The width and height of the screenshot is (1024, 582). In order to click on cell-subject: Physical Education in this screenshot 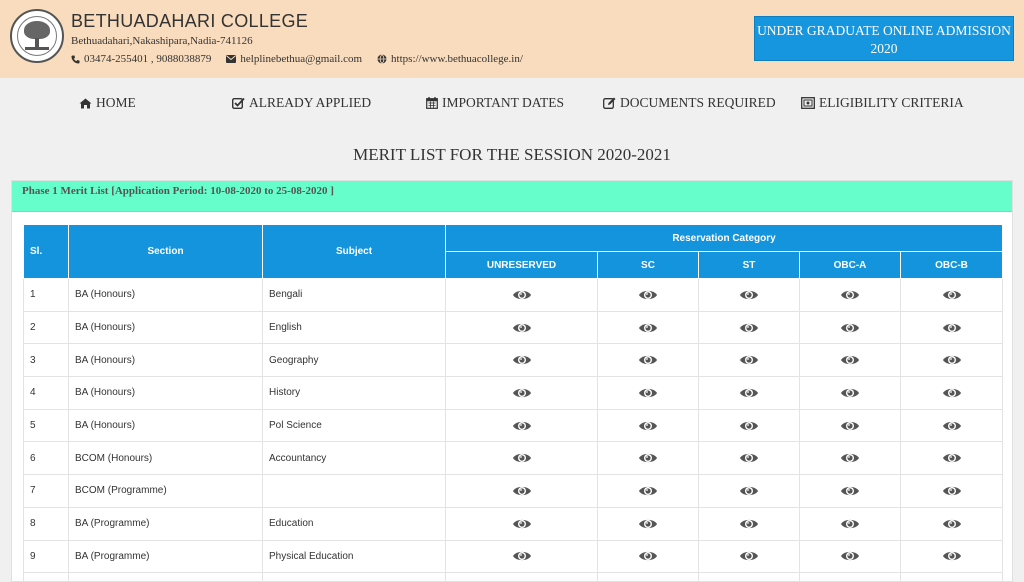, I will do `click(354, 556)`.